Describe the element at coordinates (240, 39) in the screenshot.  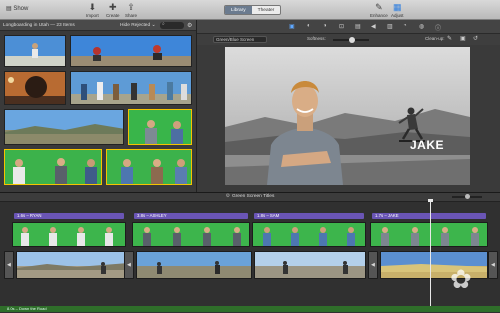
I see `overlay-type-select: Green/Blue Screen` at that location.